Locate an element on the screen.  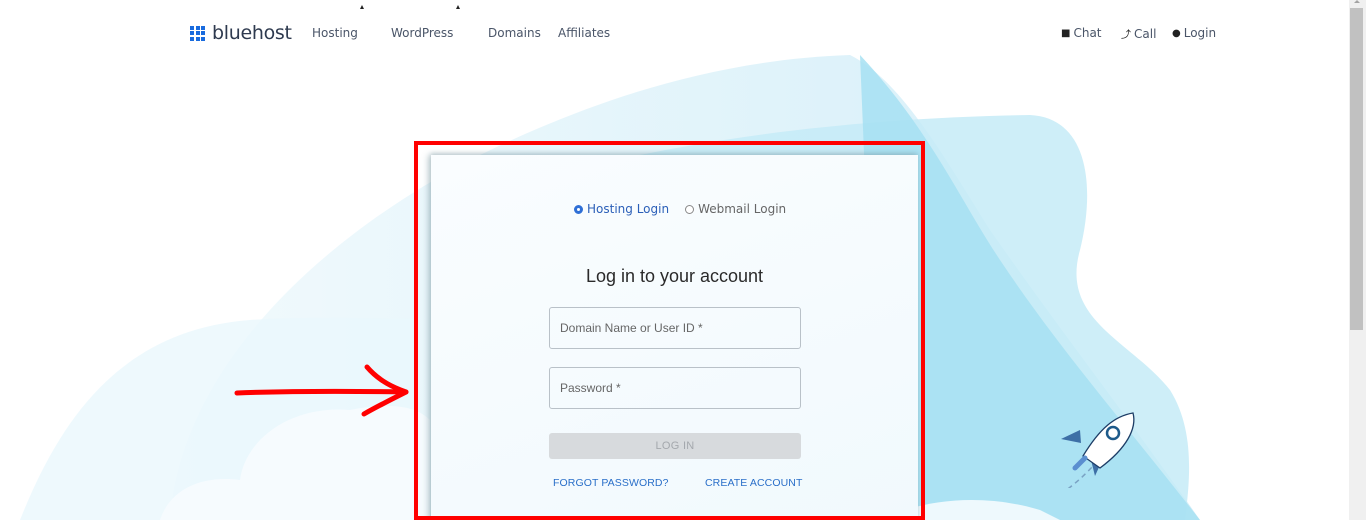
phone-icon: ⤴ is located at coordinates (1126, 35).